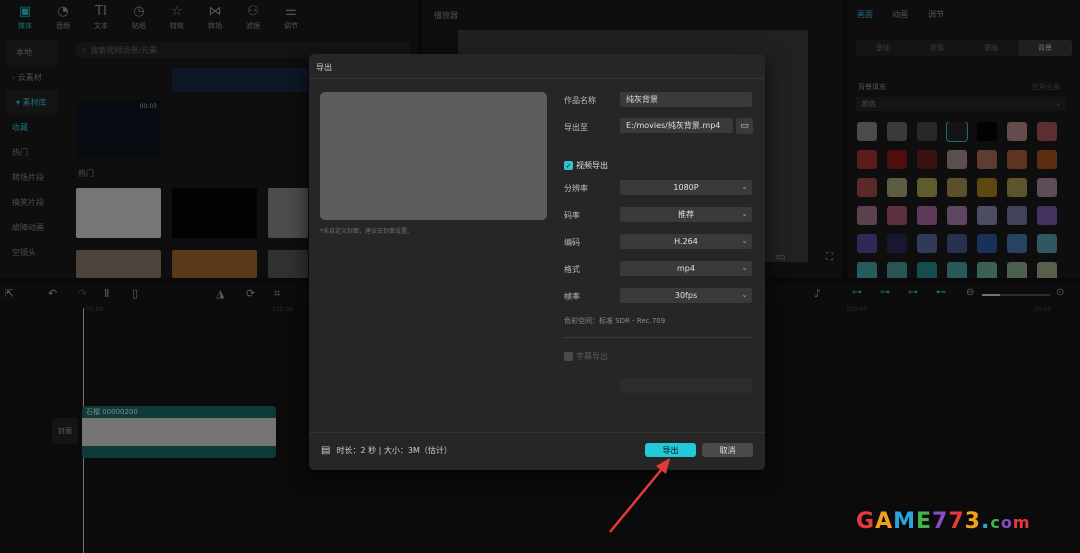 The height and width of the screenshot is (553, 1080). Describe the element at coordinates (884, 521) in the screenshot. I see `watermark-letter: A` at that location.